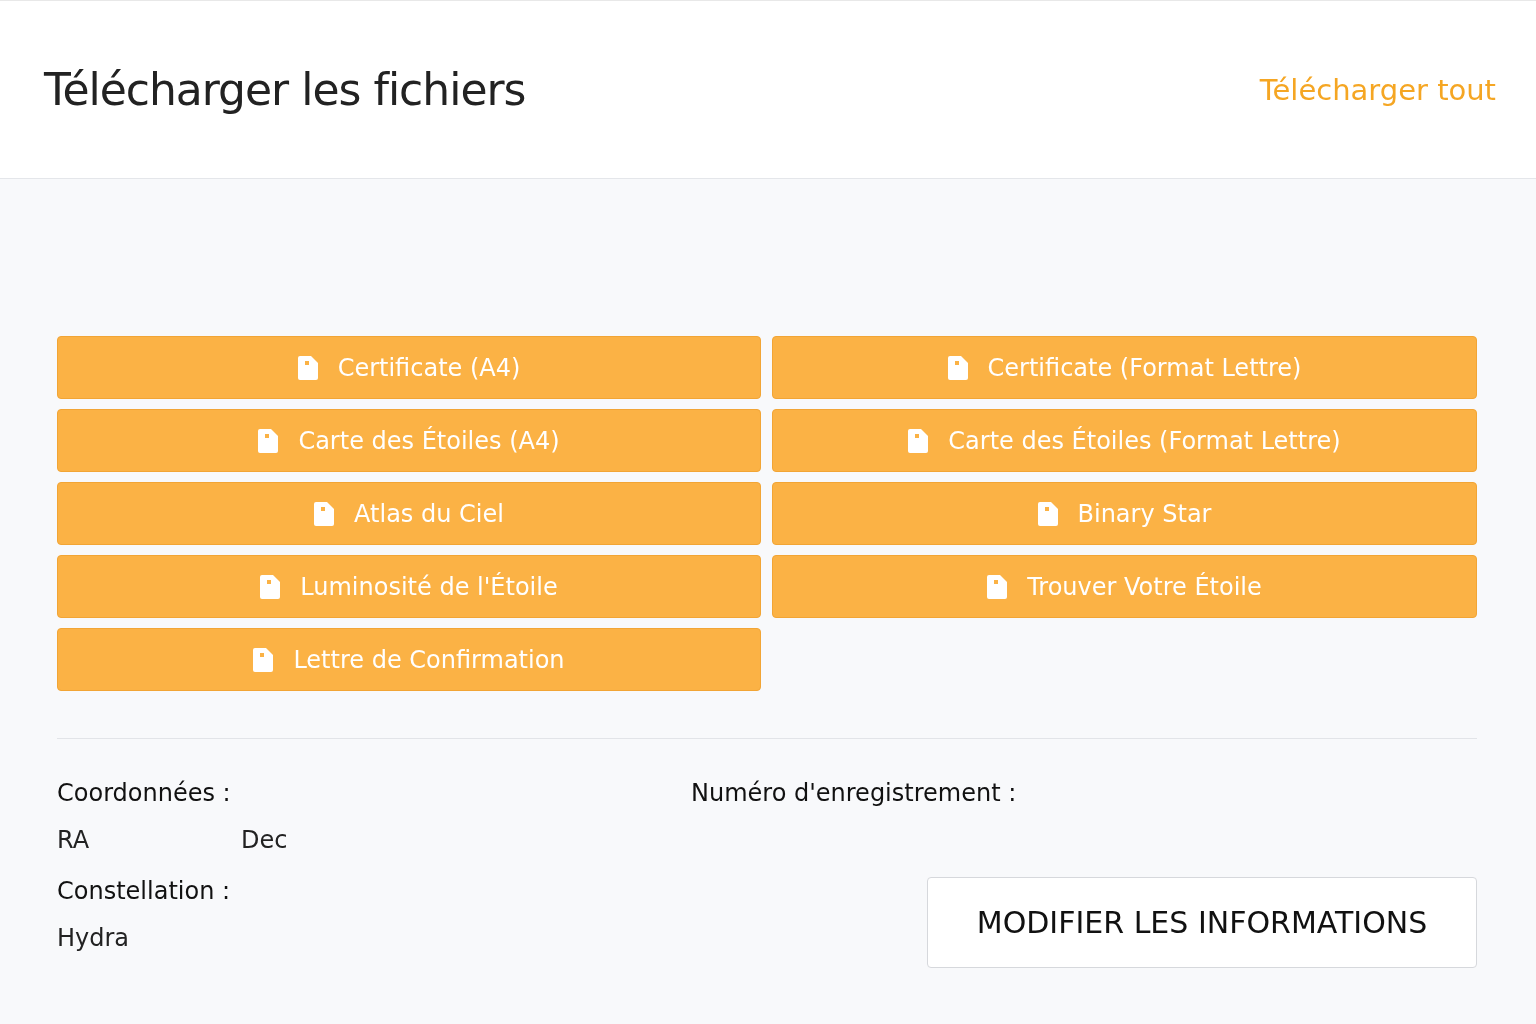 The image size is (1536, 1024). I want to click on file-download-button: Certificate (Format Lettre), so click(1124, 367).